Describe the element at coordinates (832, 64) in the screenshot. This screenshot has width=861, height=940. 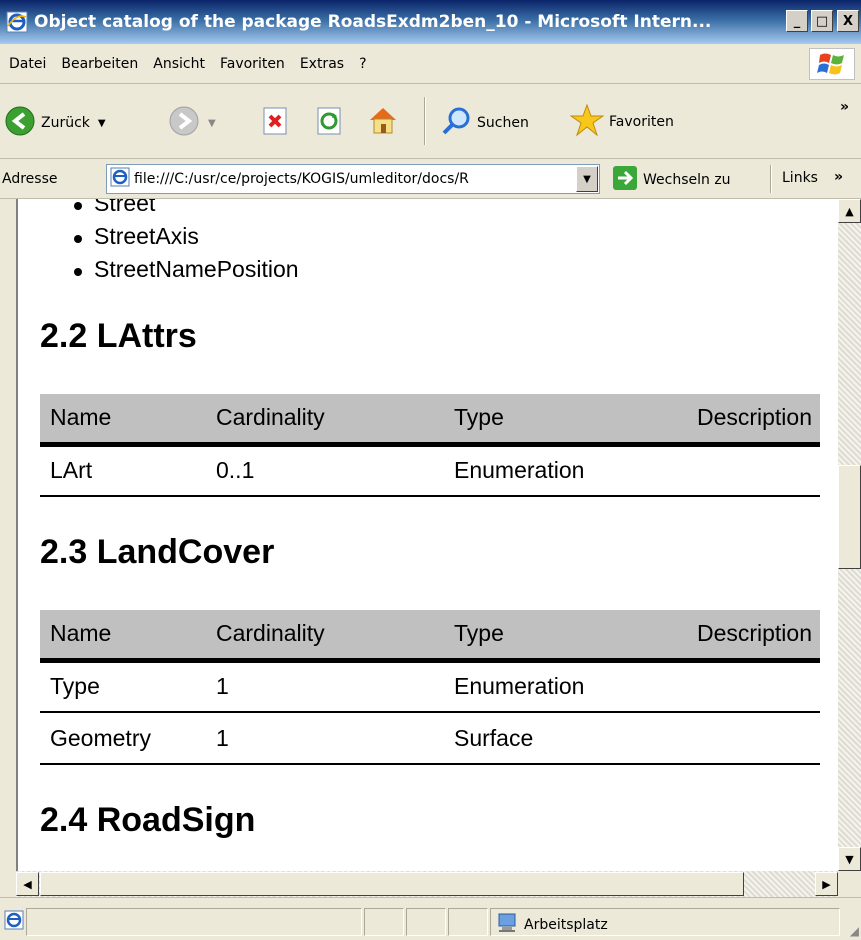
I see `windows-logo-icon` at that location.